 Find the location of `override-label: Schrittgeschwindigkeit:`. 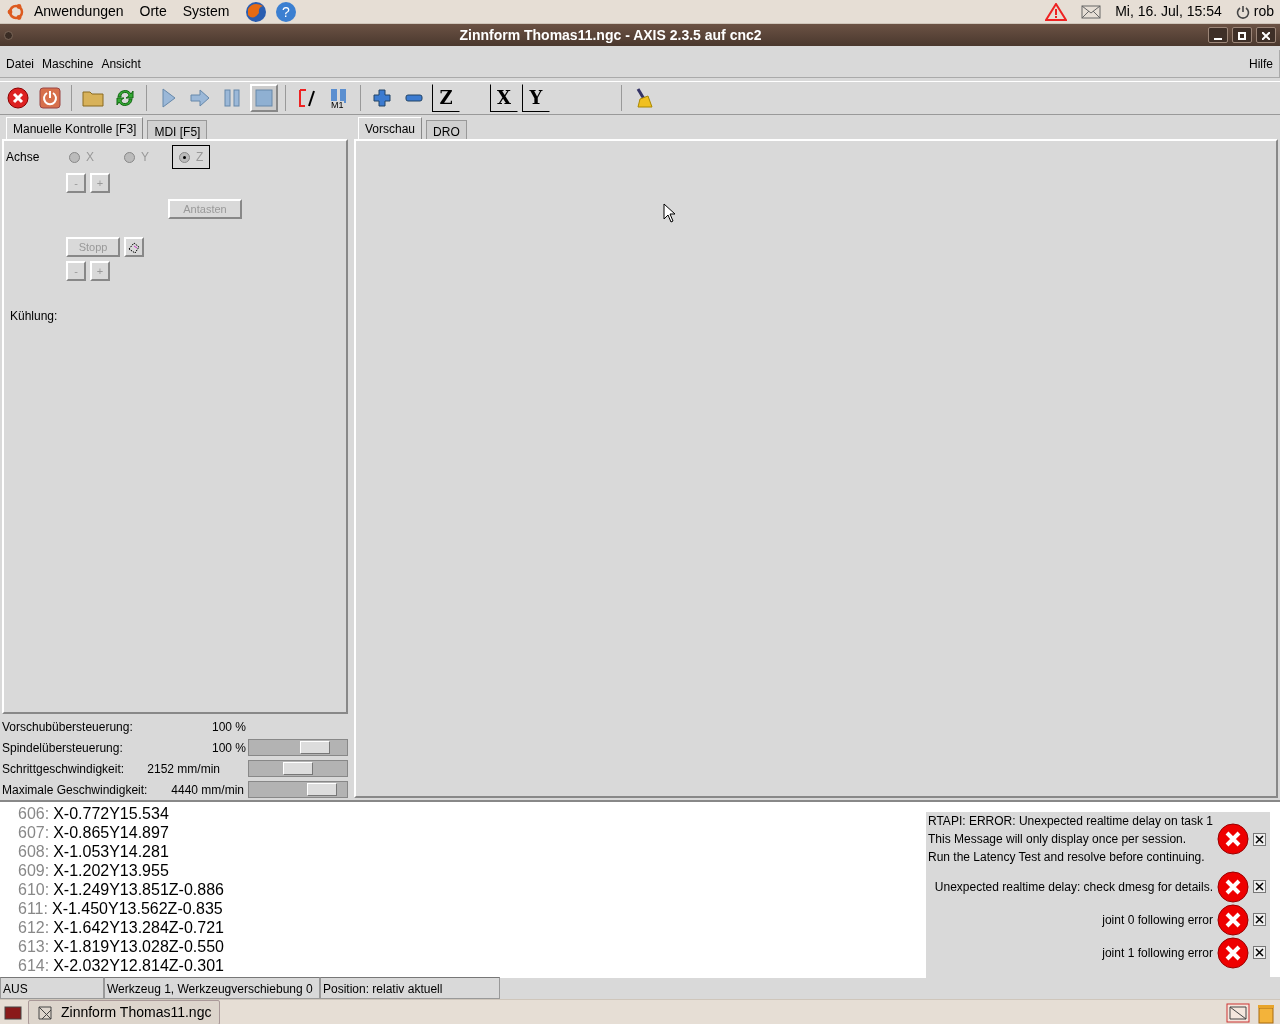

override-label: Schrittgeschwindigkeit: is located at coordinates (64, 769).